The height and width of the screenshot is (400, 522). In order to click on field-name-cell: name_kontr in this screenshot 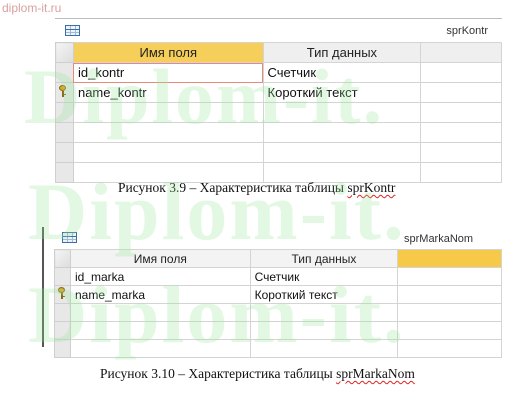, I will do `click(168, 92)`.